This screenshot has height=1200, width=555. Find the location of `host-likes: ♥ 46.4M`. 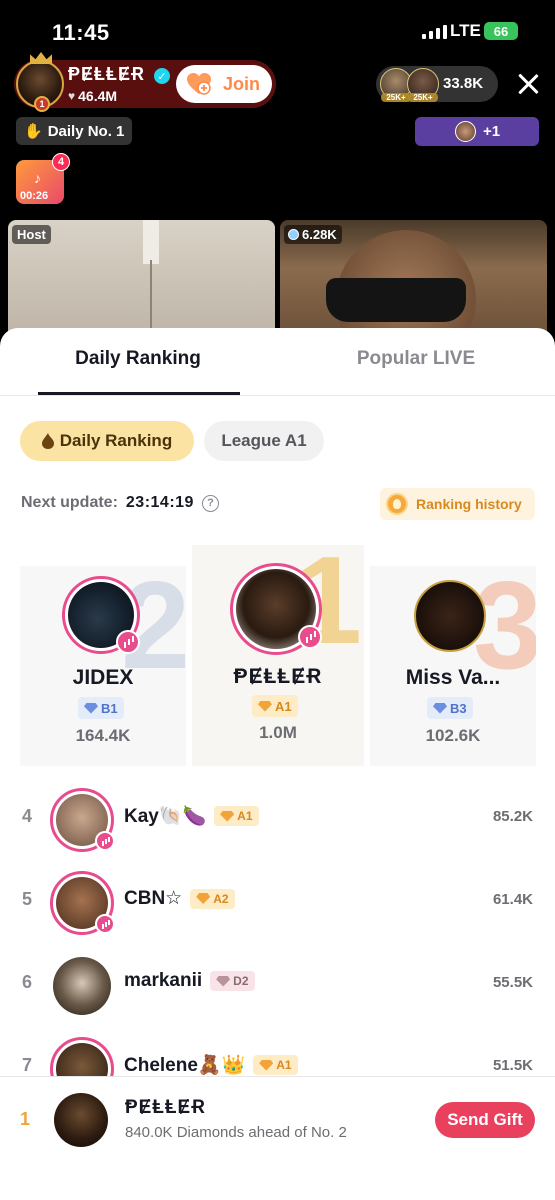

host-likes: ♥ 46.4M is located at coordinates (92, 96).